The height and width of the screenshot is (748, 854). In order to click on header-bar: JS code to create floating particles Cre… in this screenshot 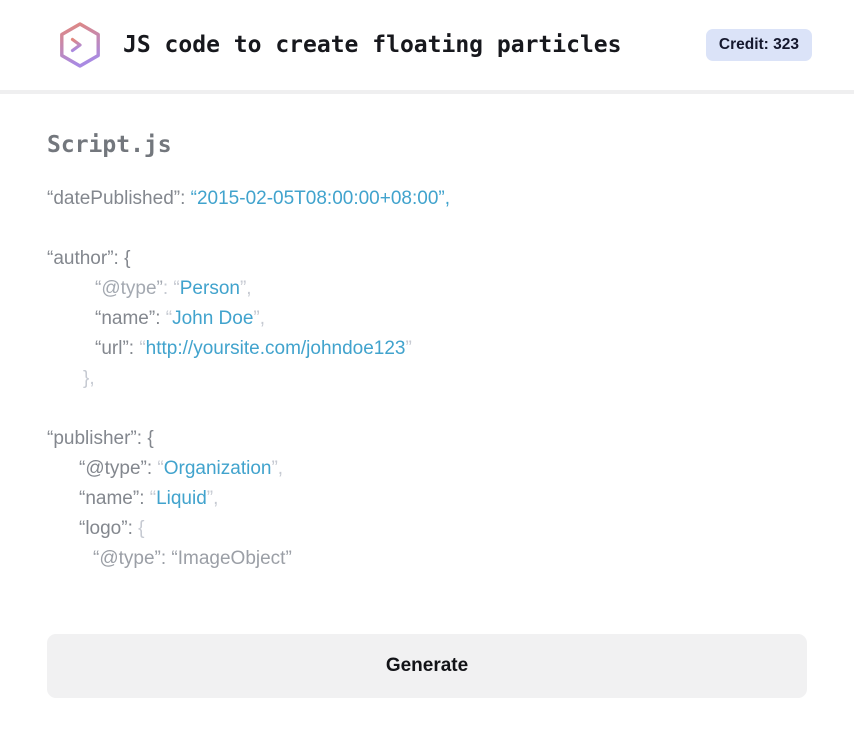, I will do `click(427, 47)`.